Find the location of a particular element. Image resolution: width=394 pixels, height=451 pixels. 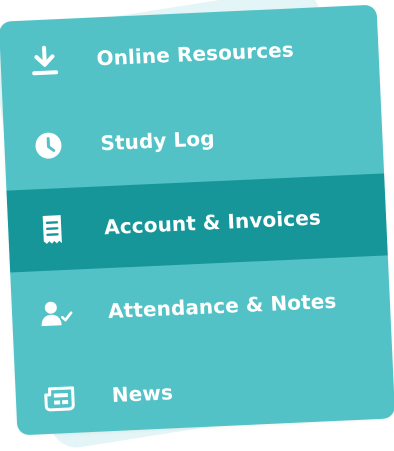

receipt-icon is located at coordinates (52, 229).